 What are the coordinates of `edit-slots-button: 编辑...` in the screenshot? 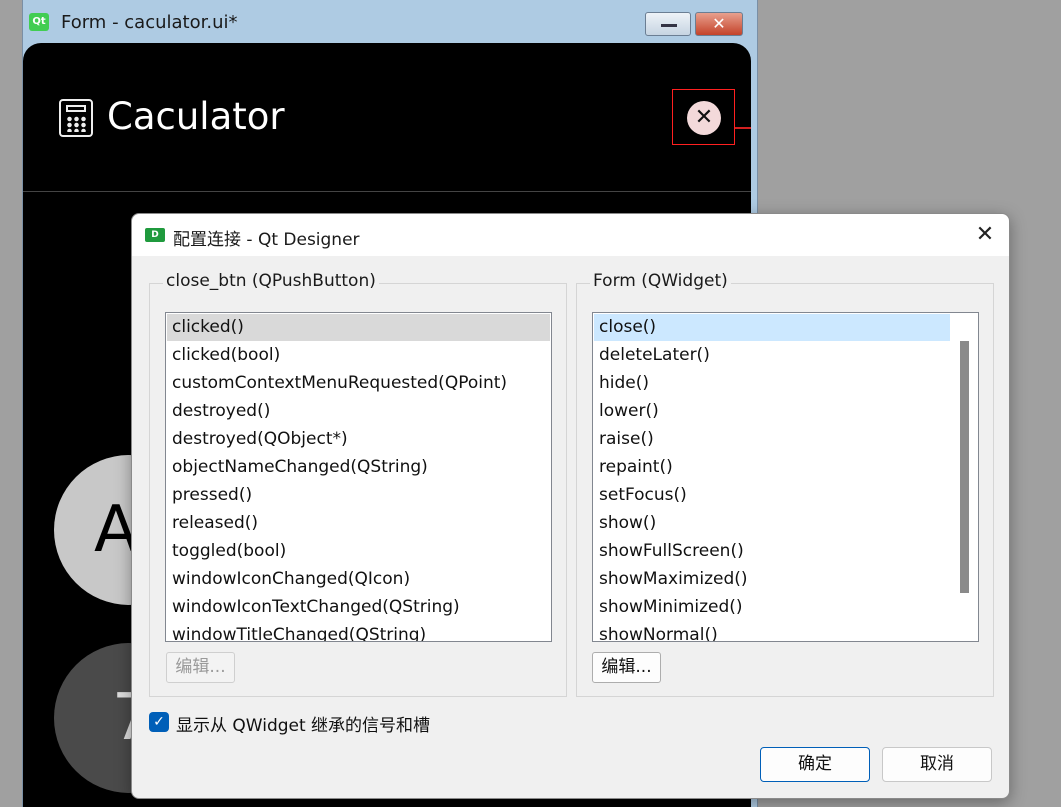 It's located at (626, 667).